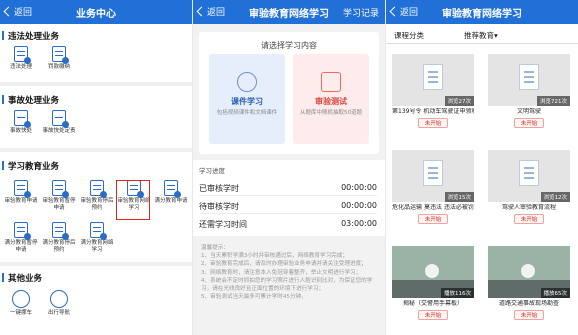  I want to click on card-title: 审验测试, so click(331, 101).